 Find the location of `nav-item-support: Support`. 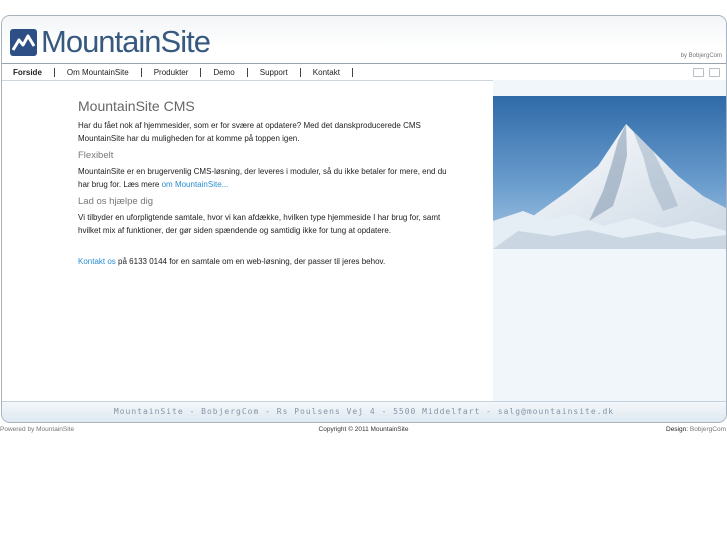

nav-item-support: Support is located at coordinates (274, 72).